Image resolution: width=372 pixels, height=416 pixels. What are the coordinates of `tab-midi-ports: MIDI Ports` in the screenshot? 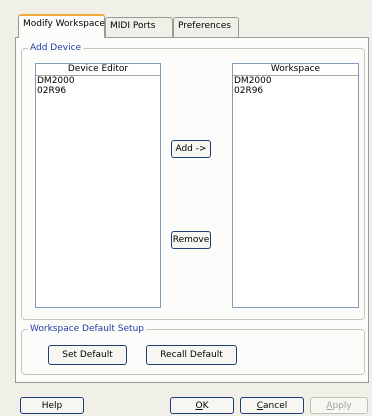 It's located at (139, 27).